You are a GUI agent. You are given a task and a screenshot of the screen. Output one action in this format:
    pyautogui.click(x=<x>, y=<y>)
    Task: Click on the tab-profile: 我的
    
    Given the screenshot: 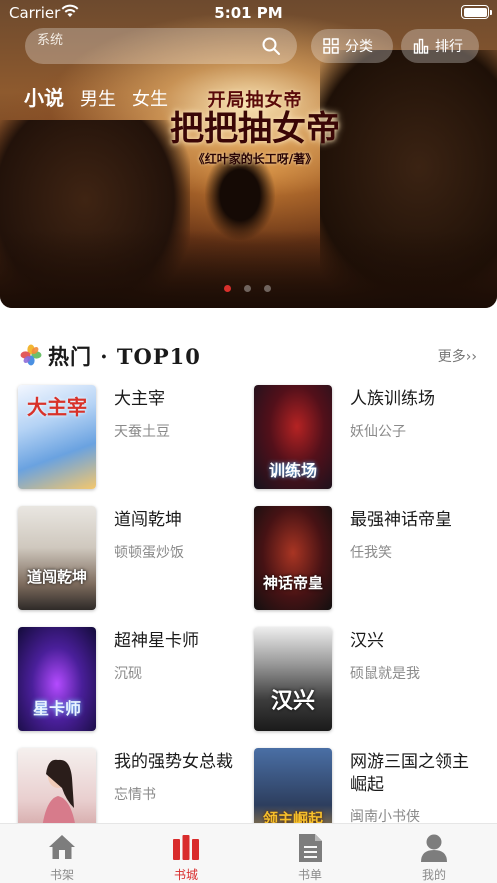 What is the action you would take?
    pyautogui.click(x=434, y=853)
    